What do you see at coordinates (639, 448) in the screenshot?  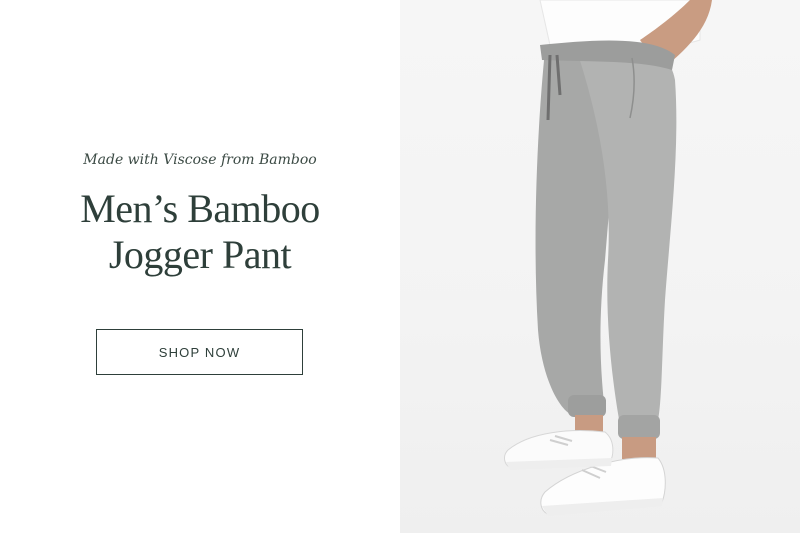 I see `ankle-right` at bounding box center [639, 448].